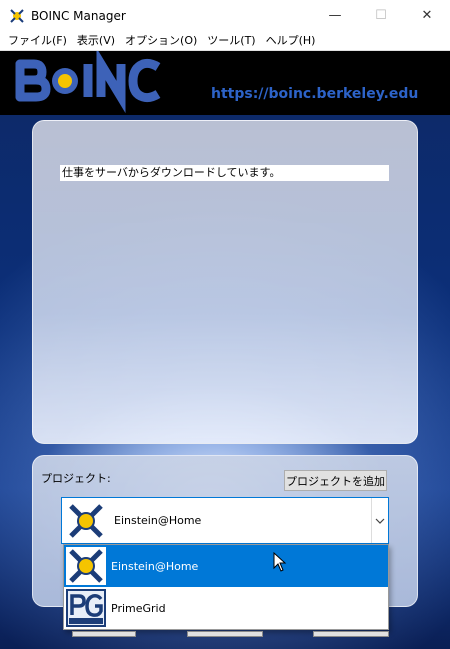 The width and height of the screenshot is (450, 649). Describe the element at coordinates (158, 520) in the screenshot. I see `project-select-value: Einstein@Home` at that location.